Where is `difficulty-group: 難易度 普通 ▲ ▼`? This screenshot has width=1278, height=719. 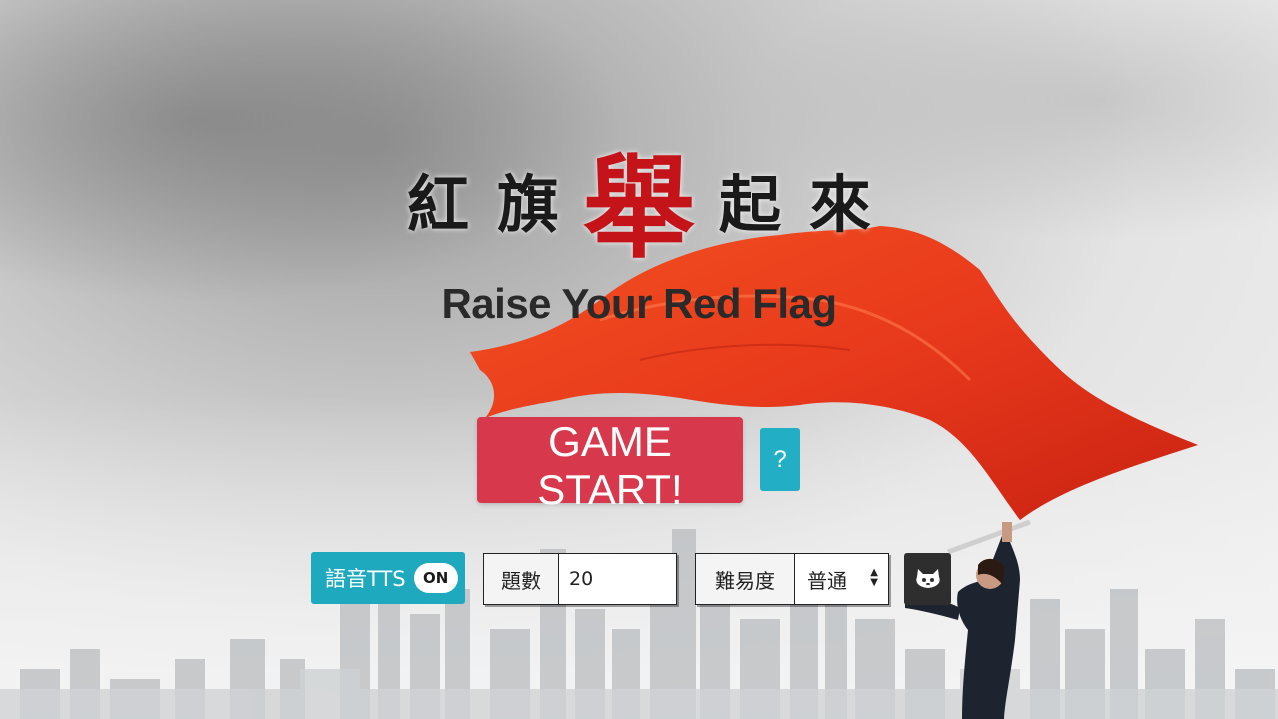 difficulty-group: 難易度 普通 ▲ ▼ is located at coordinates (792, 579).